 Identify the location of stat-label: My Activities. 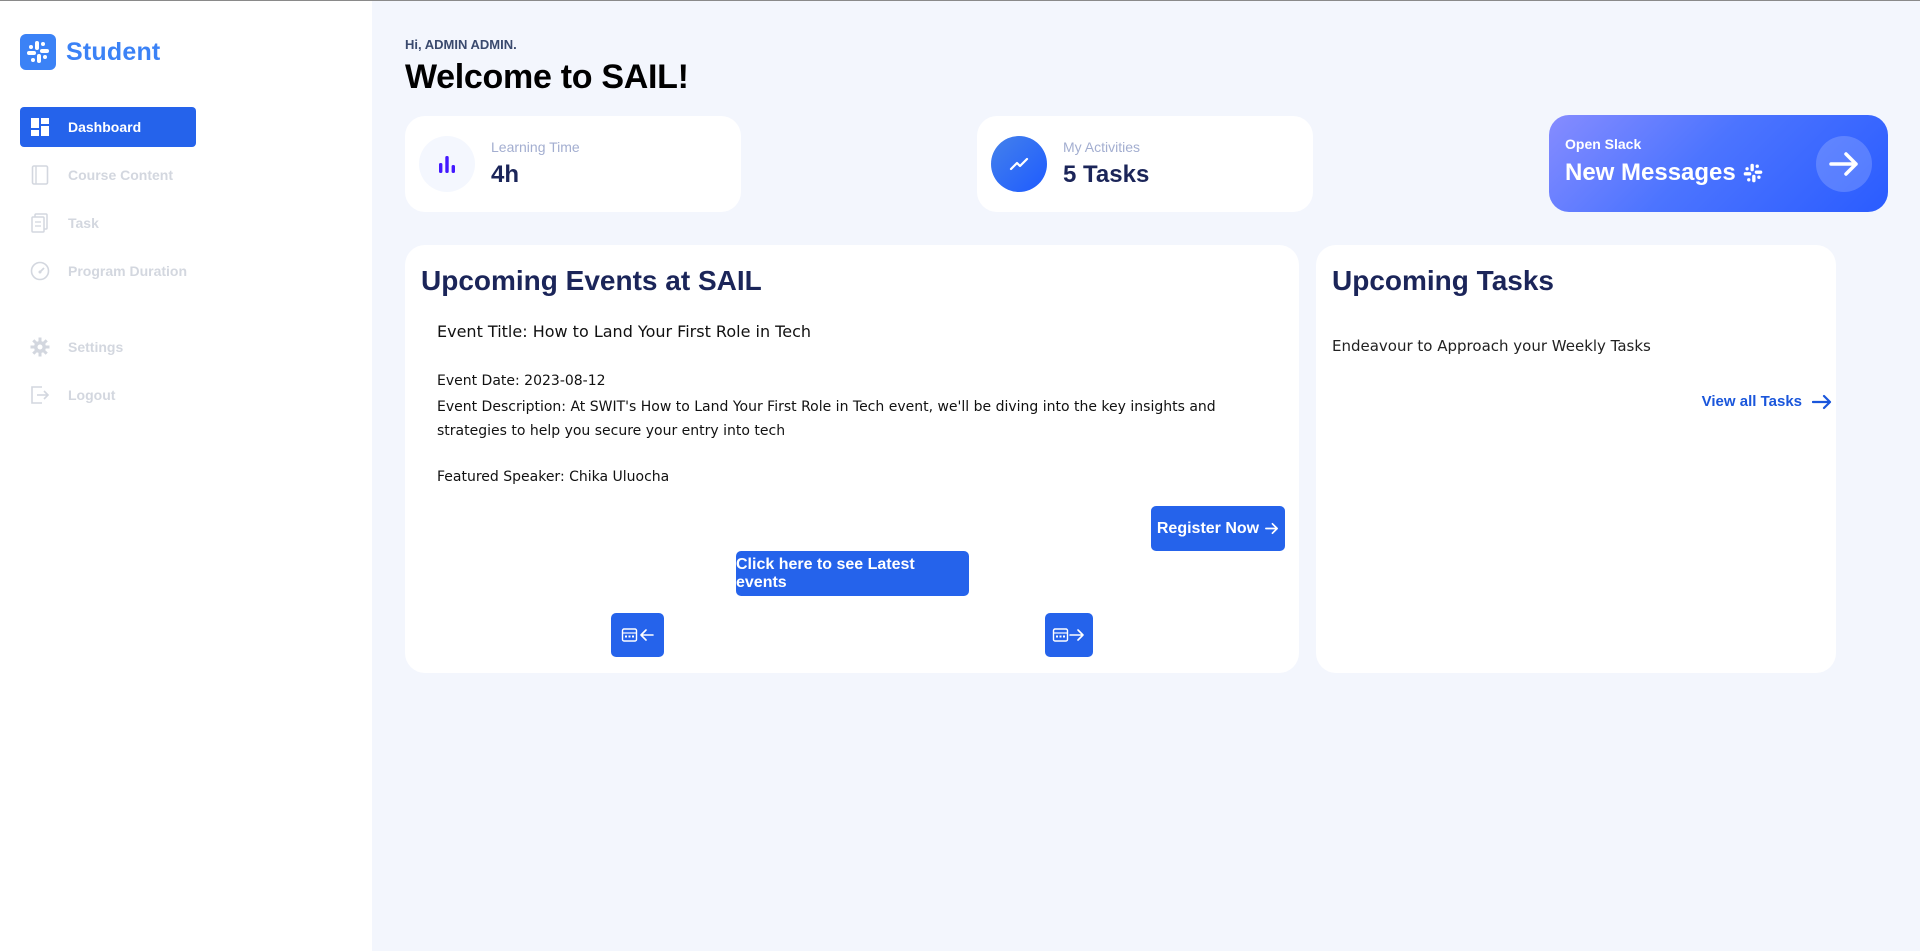
(1102, 147).